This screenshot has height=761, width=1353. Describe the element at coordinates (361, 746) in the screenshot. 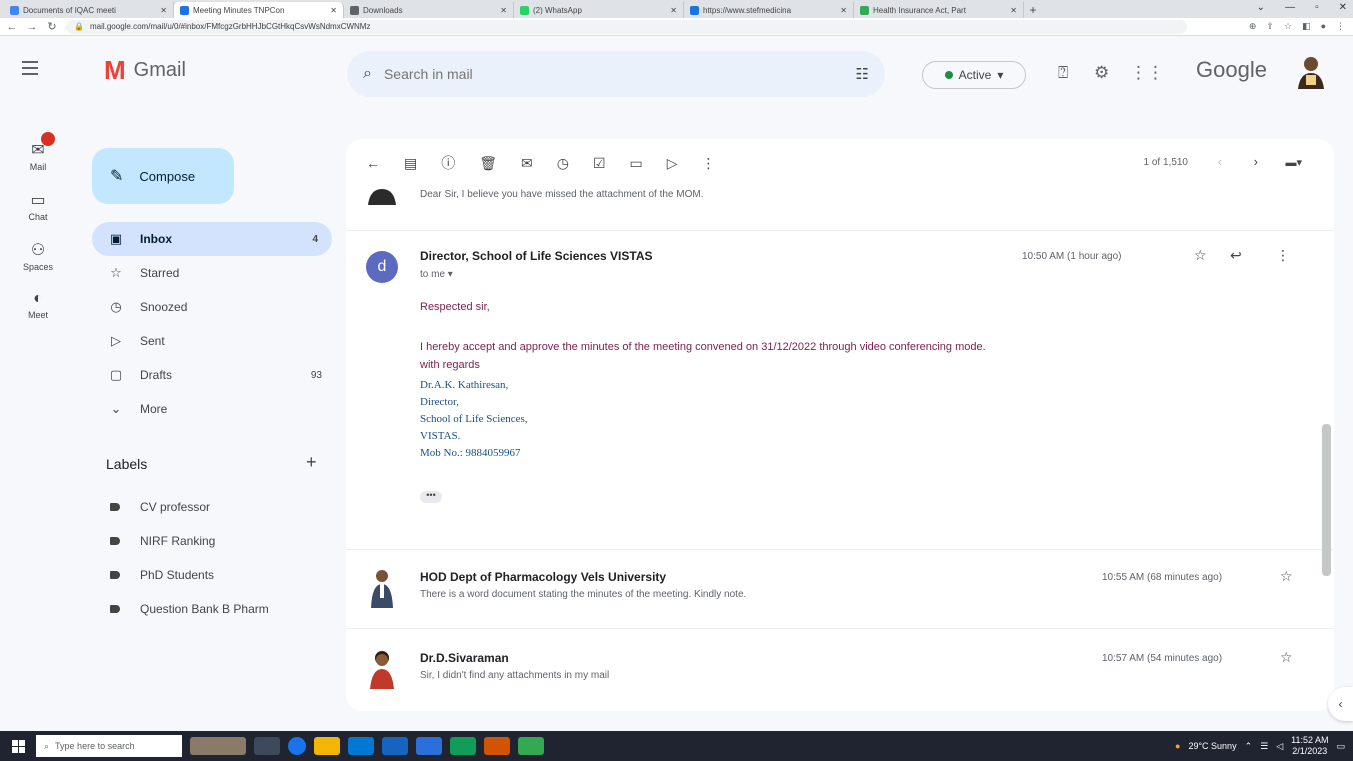

I see `store-icon` at that location.